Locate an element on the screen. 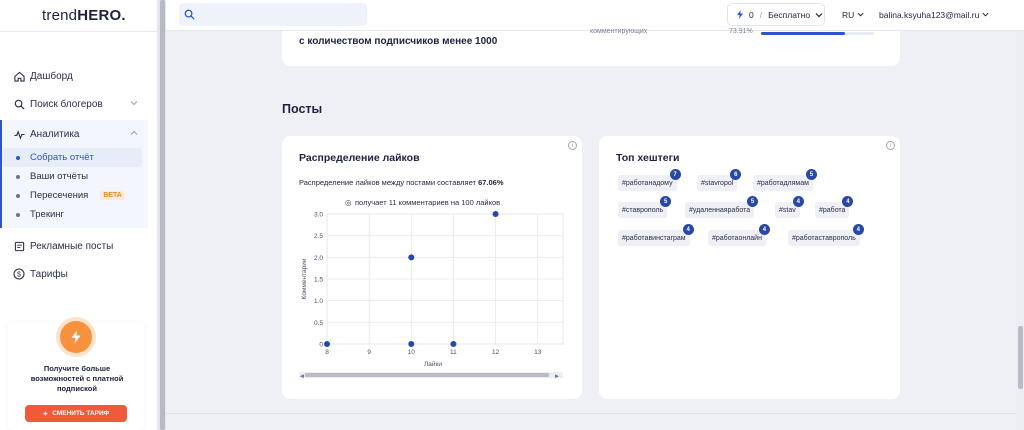  card-subtitle: с количеством подписчиков менее 1000 is located at coordinates (398, 41).